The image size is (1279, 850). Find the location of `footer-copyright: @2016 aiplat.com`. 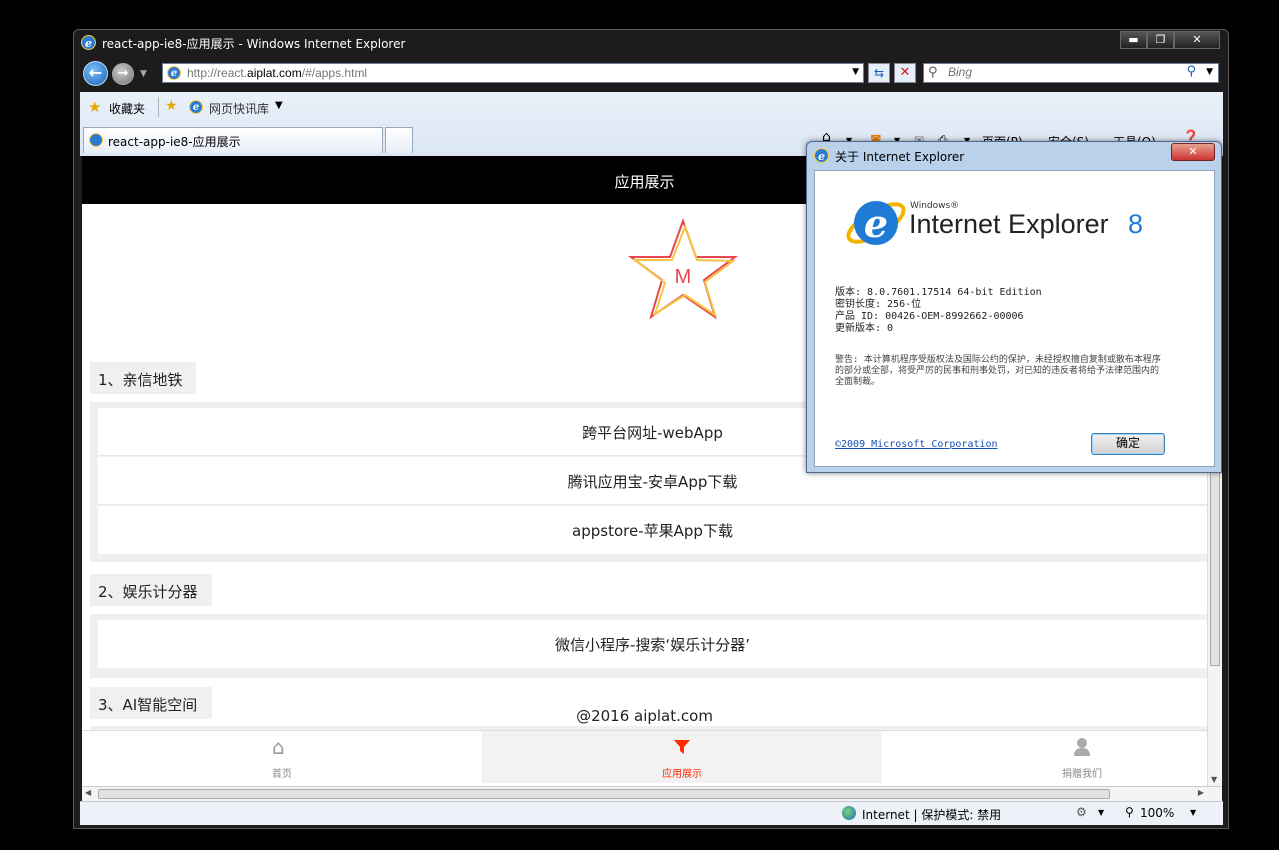

footer-copyright: @2016 aiplat.com is located at coordinates (644, 716).